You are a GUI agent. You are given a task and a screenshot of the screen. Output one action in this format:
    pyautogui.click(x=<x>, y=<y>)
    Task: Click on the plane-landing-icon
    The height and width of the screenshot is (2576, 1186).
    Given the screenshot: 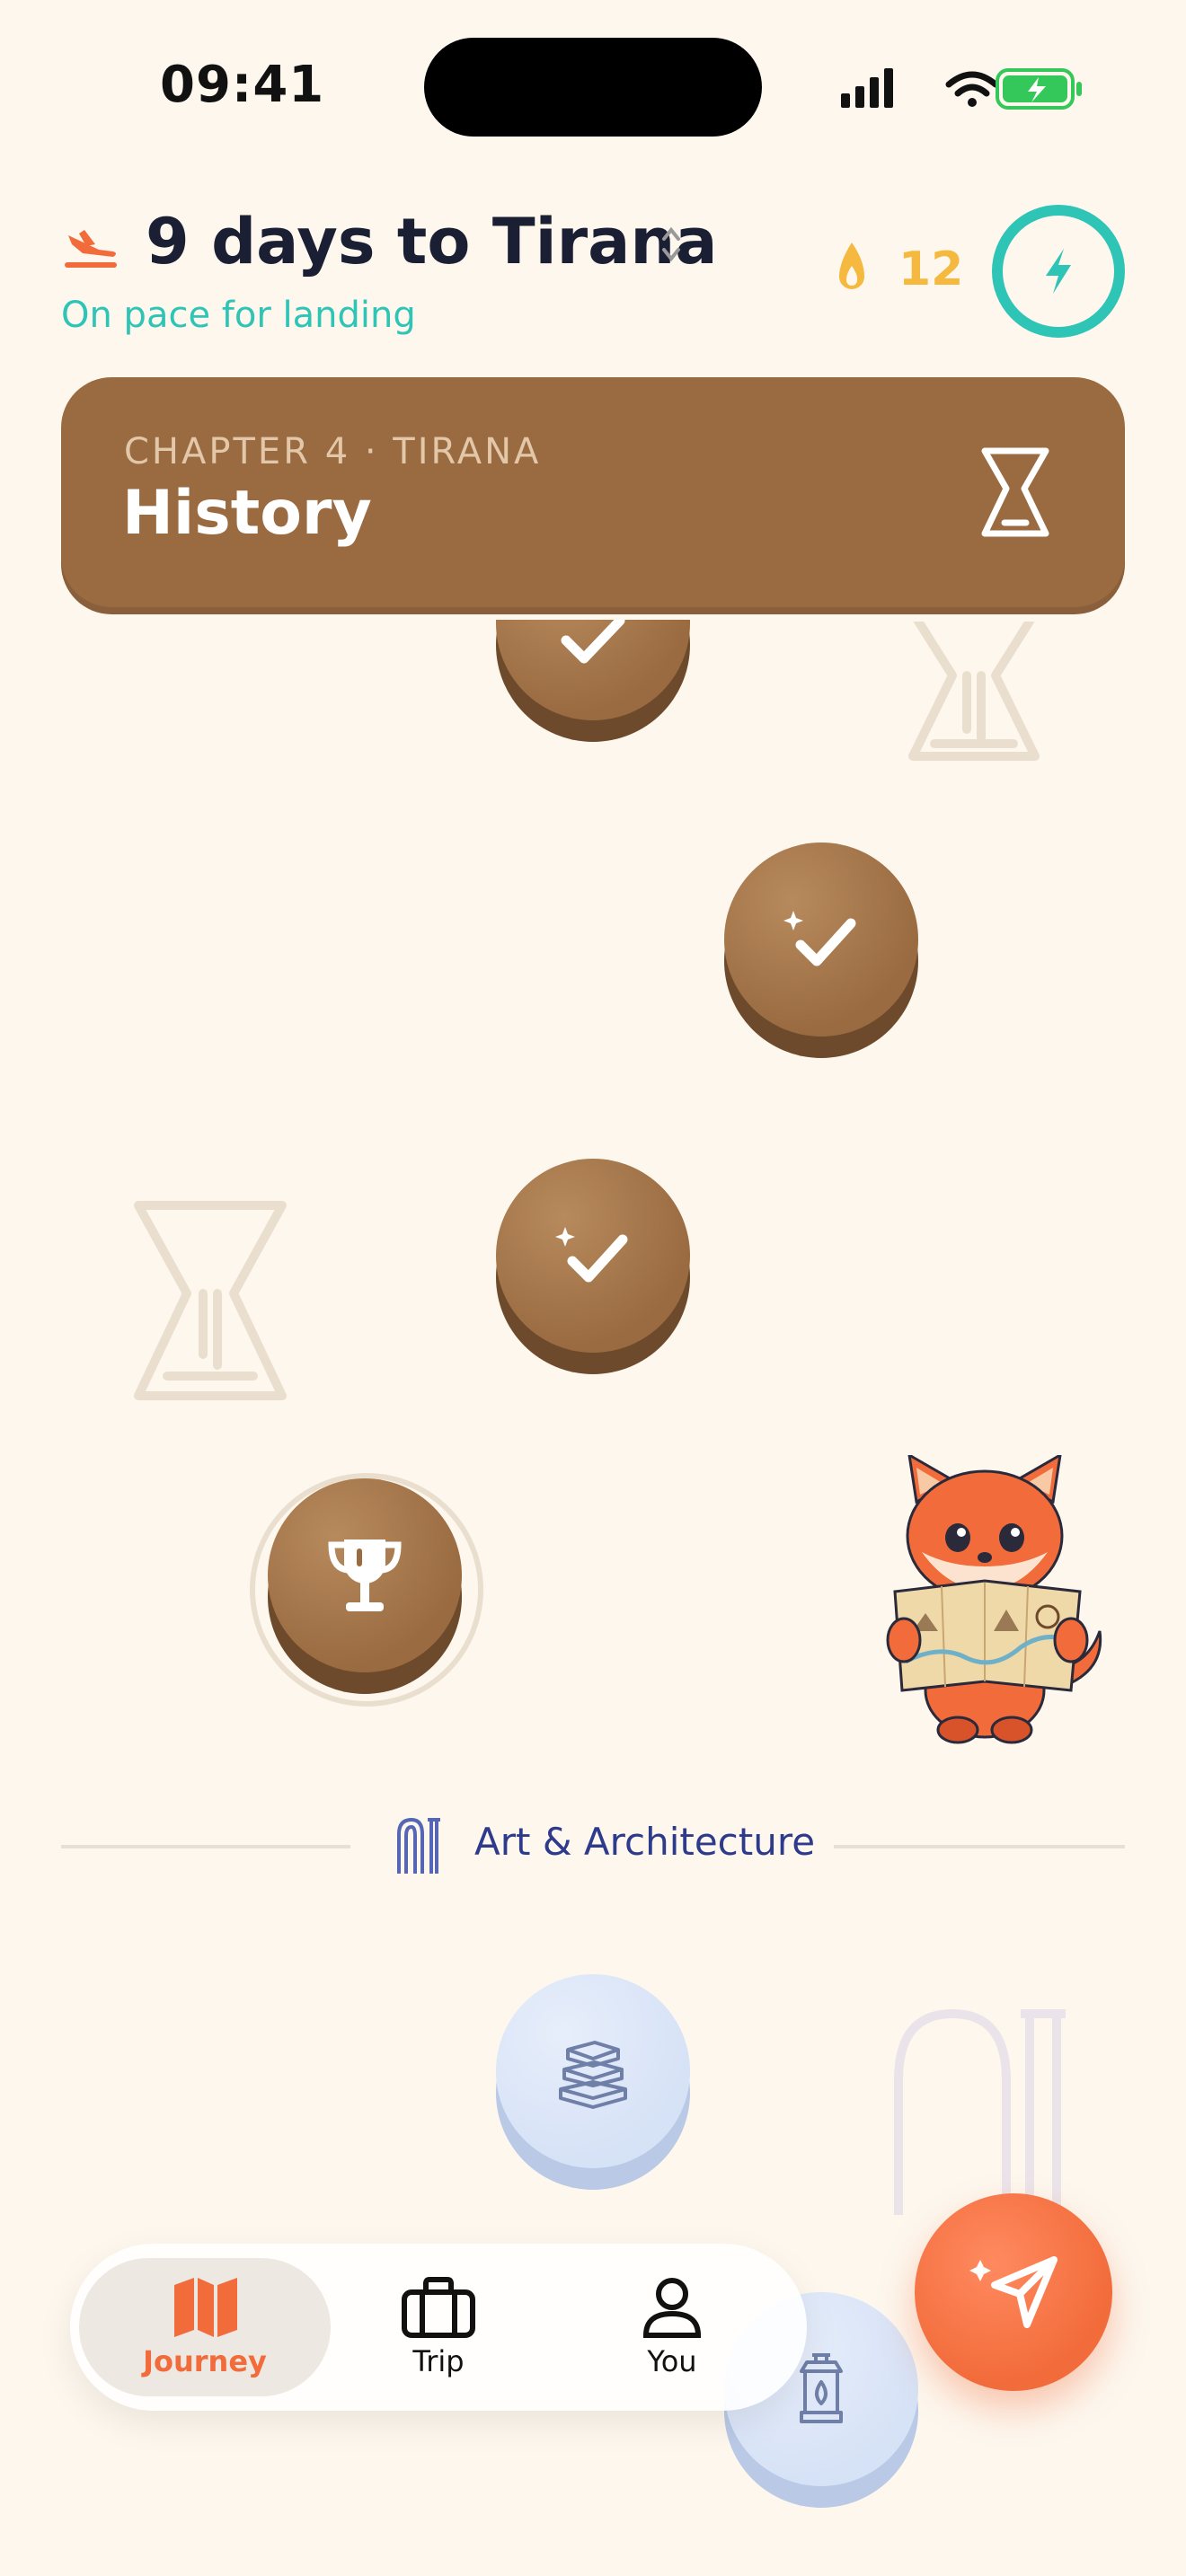 What is the action you would take?
    pyautogui.click(x=91, y=249)
    